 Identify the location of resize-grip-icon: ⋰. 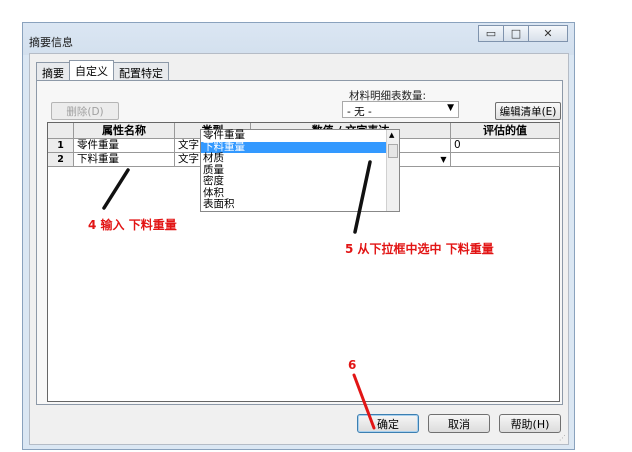
(562, 438).